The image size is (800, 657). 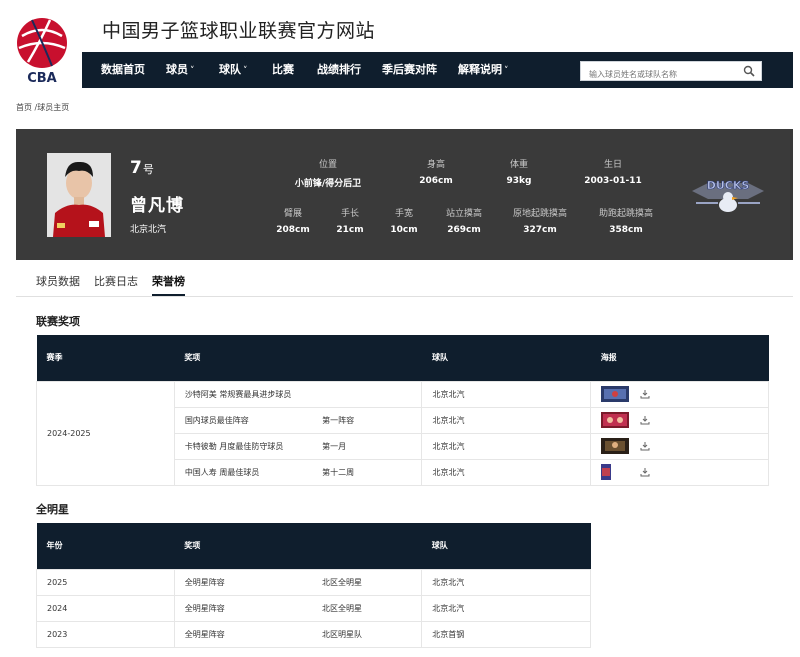 I want to click on table-row: 2024-2025 沙特阿美 常规赛最具进步球员 北京北汽, so click(x=402, y=433).